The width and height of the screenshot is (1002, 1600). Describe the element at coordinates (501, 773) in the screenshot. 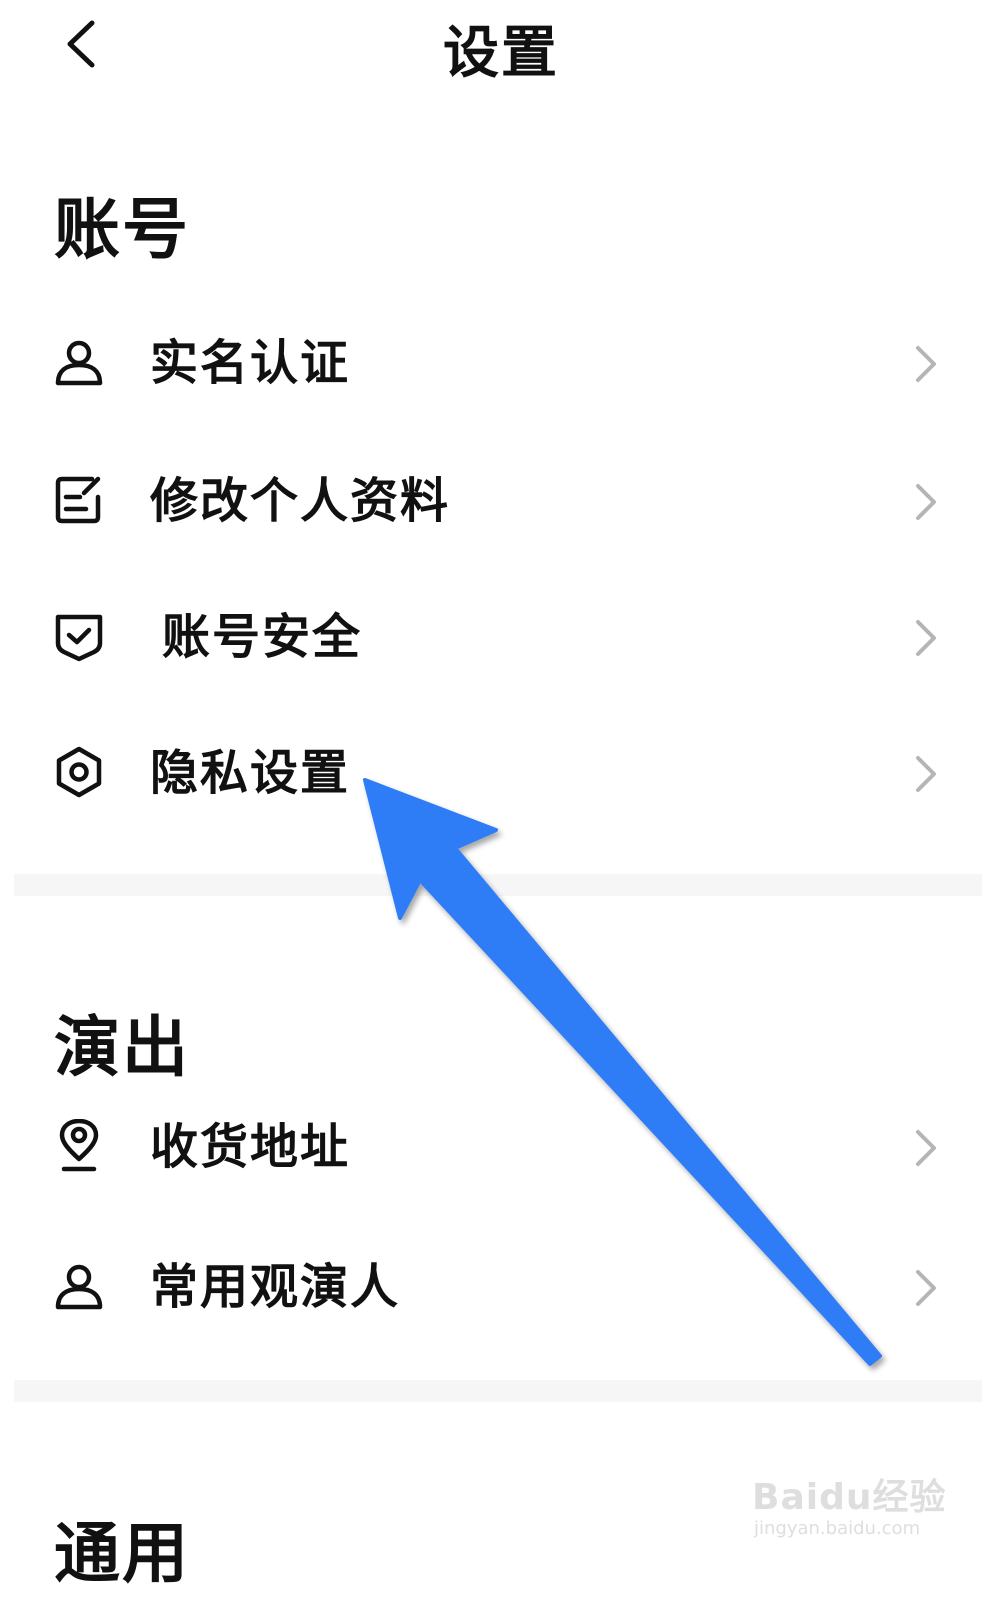

I see `list-item-privacy-settings: 隐私设置` at that location.